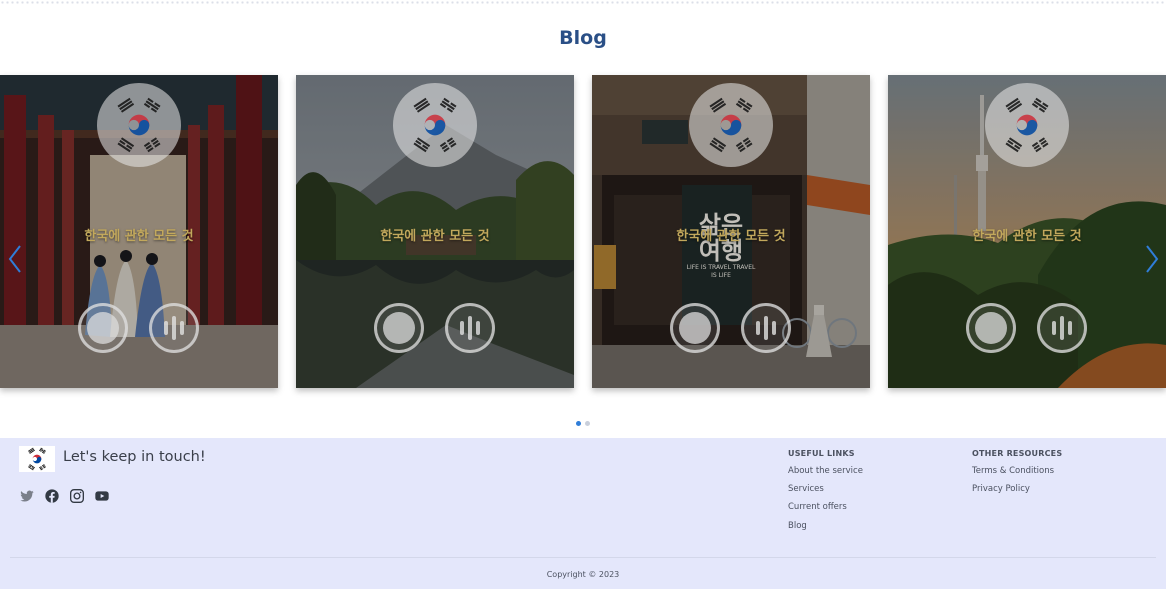  What do you see at coordinates (721, 245) in the screenshot?
I see `cafe-sign: 삶은 여행 LIFE IS TRAVEL TRAVEL IS LIFE` at bounding box center [721, 245].